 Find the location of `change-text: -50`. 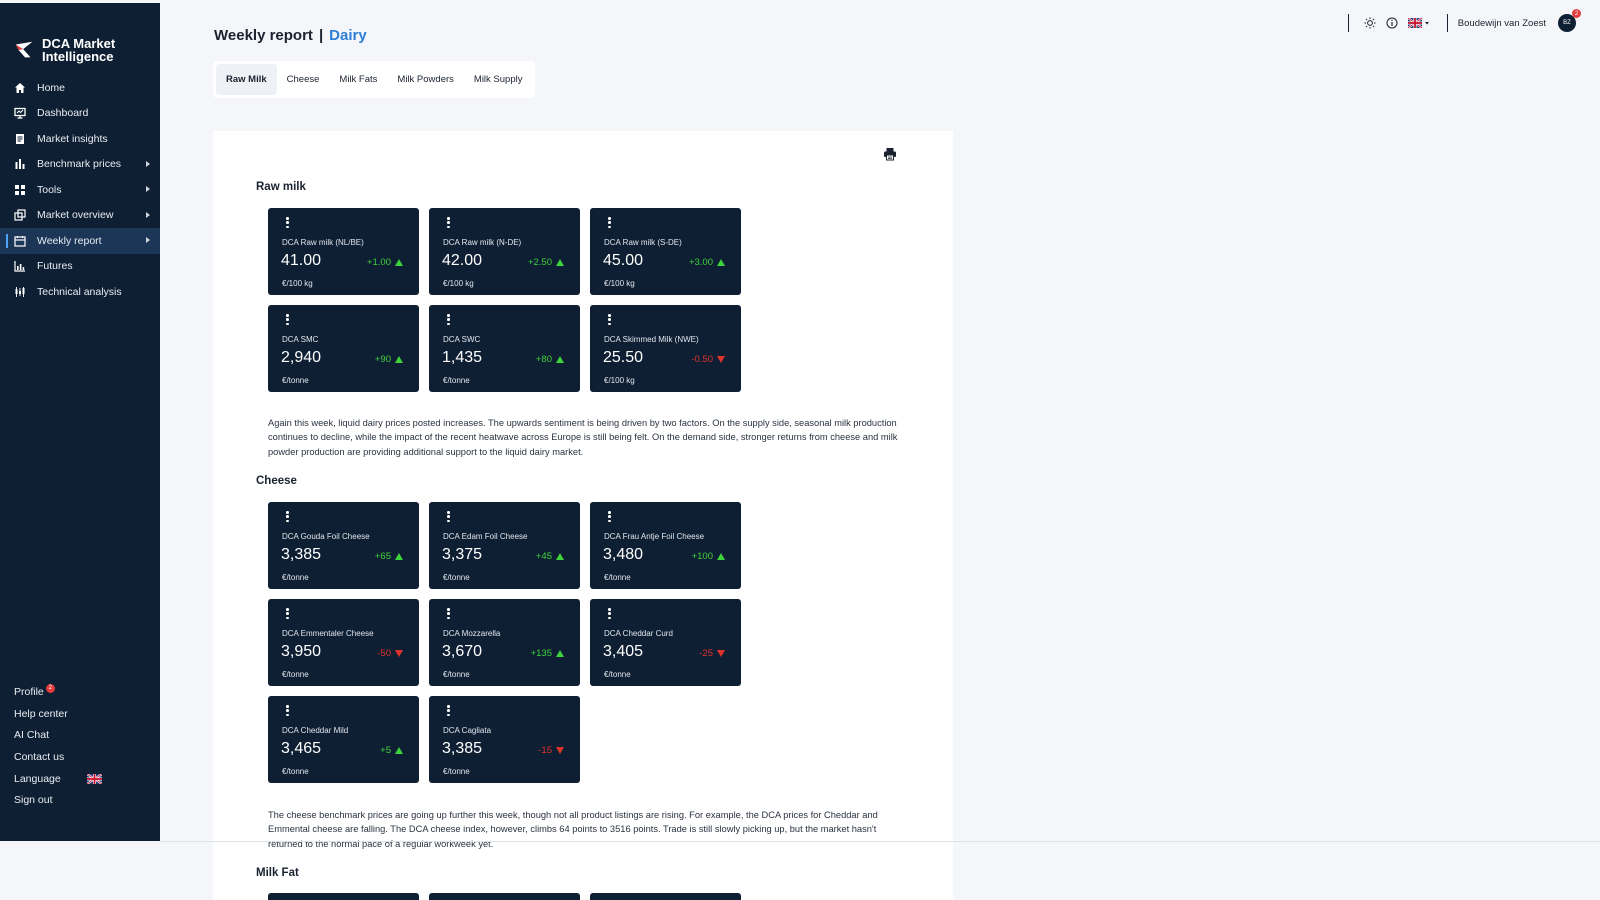

change-text: -50 is located at coordinates (384, 653).